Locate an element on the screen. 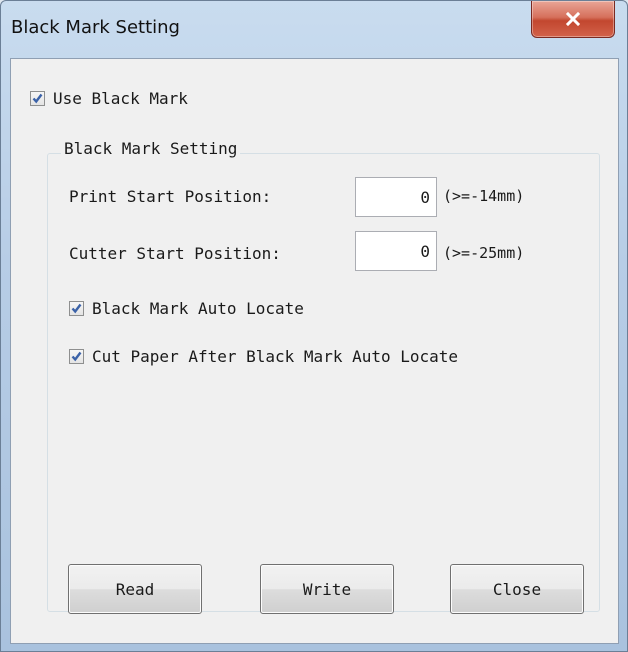 Image resolution: width=628 pixels, height=652 pixels. cutter-start-hint: (>=-25mm) is located at coordinates (484, 253).